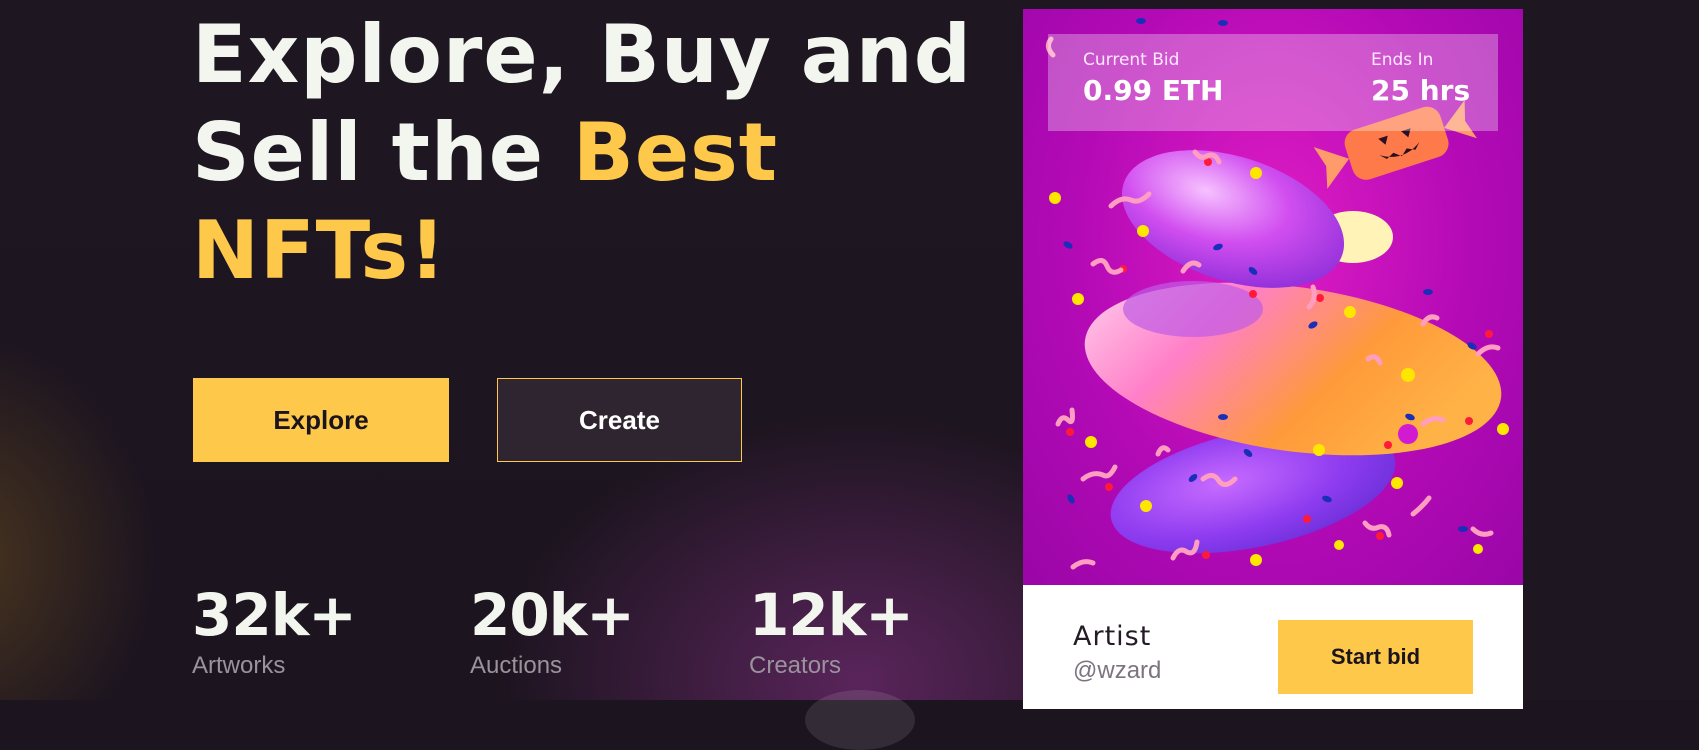 The image size is (1699, 750). What do you see at coordinates (274, 615) in the screenshot?
I see `stat-value: 32k+` at bounding box center [274, 615].